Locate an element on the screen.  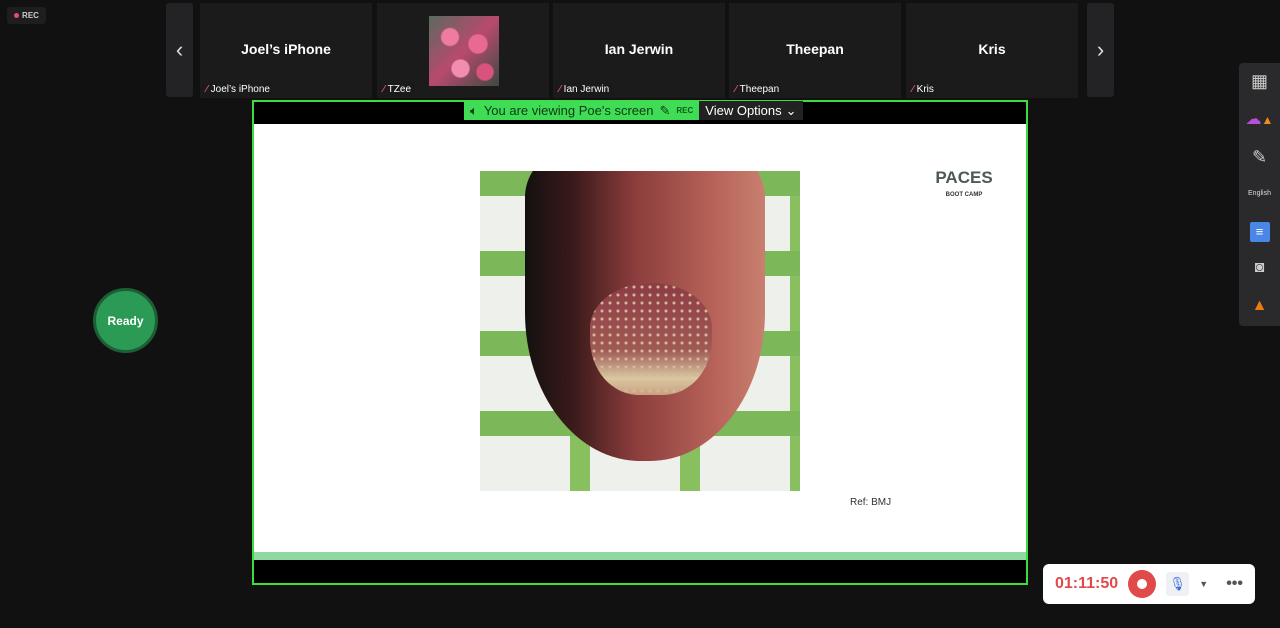
document-icon: ≡ is located at coordinates (1259, 232).